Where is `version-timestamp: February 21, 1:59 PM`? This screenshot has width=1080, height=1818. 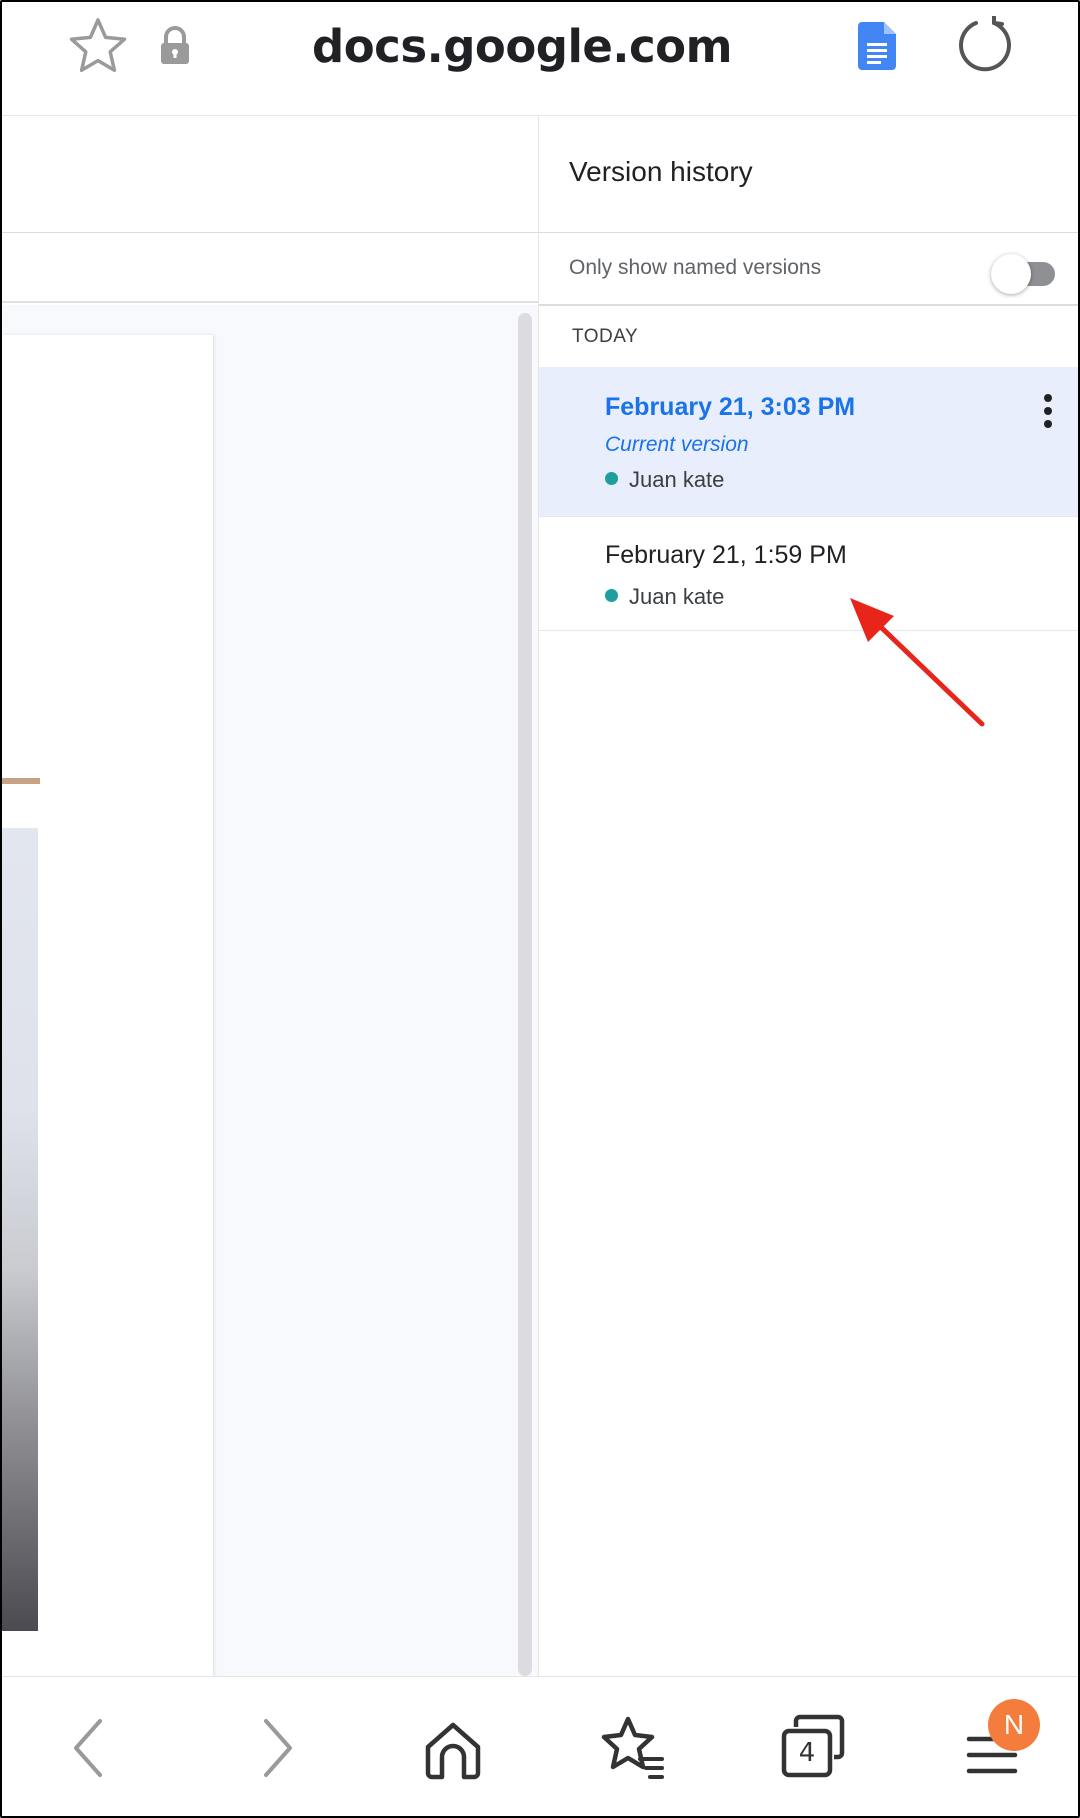
version-timestamp: February 21, 1:59 PM is located at coordinates (726, 555).